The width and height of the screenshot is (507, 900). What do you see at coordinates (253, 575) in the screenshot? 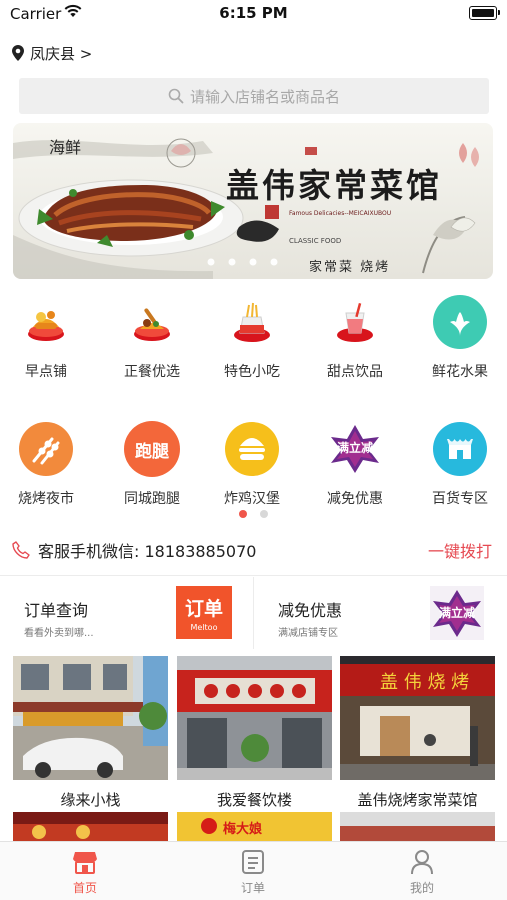
I see `divider` at bounding box center [253, 575].